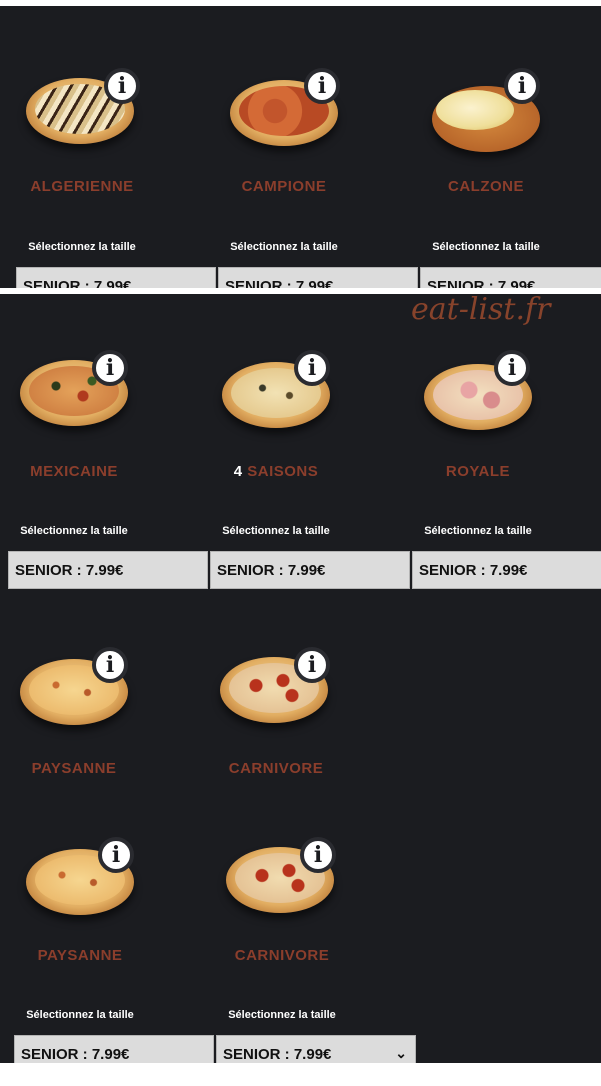 This screenshot has width=601, height=1086. Describe the element at coordinates (401, 1053) in the screenshot. I see `chevron-down-icon: ⌄` at that location.